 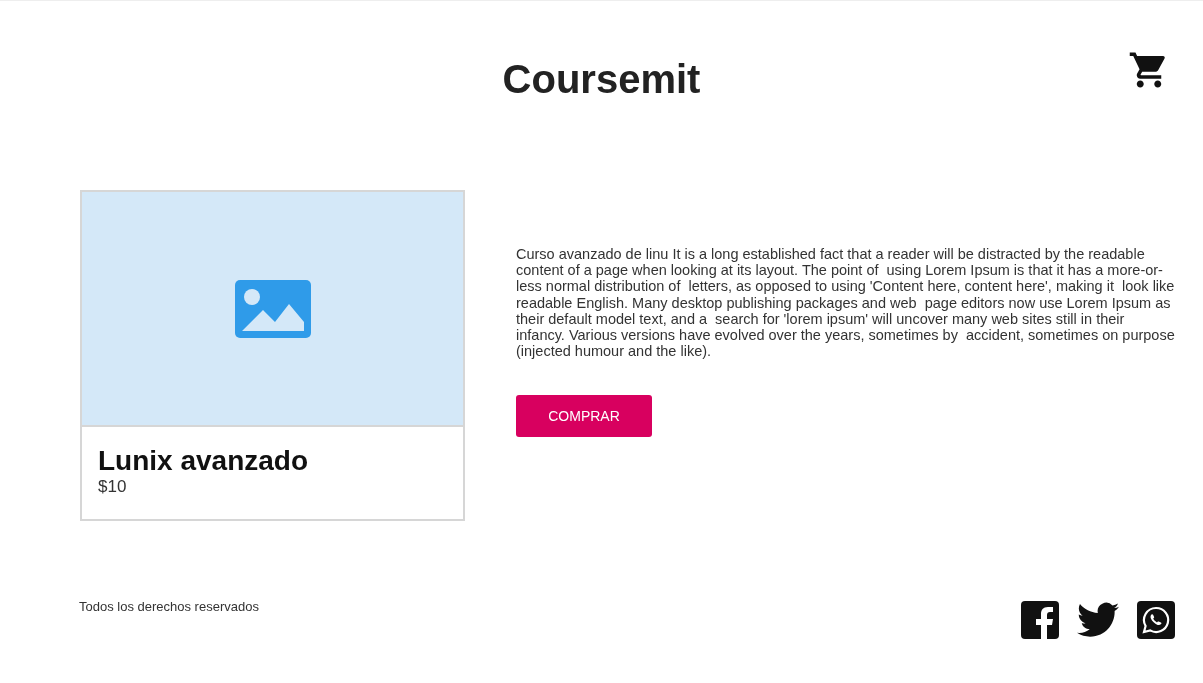 I want to click on course-name: Lunix avanzado, so click(x=204, y=461).